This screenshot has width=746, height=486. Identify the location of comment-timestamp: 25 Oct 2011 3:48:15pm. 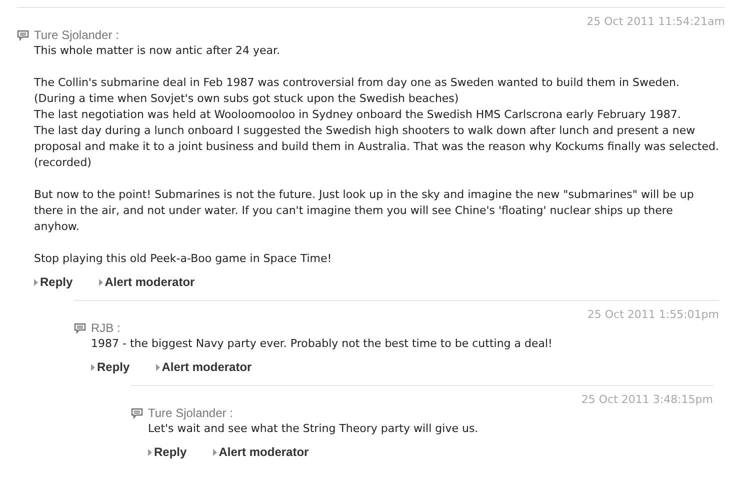
(647, 400).